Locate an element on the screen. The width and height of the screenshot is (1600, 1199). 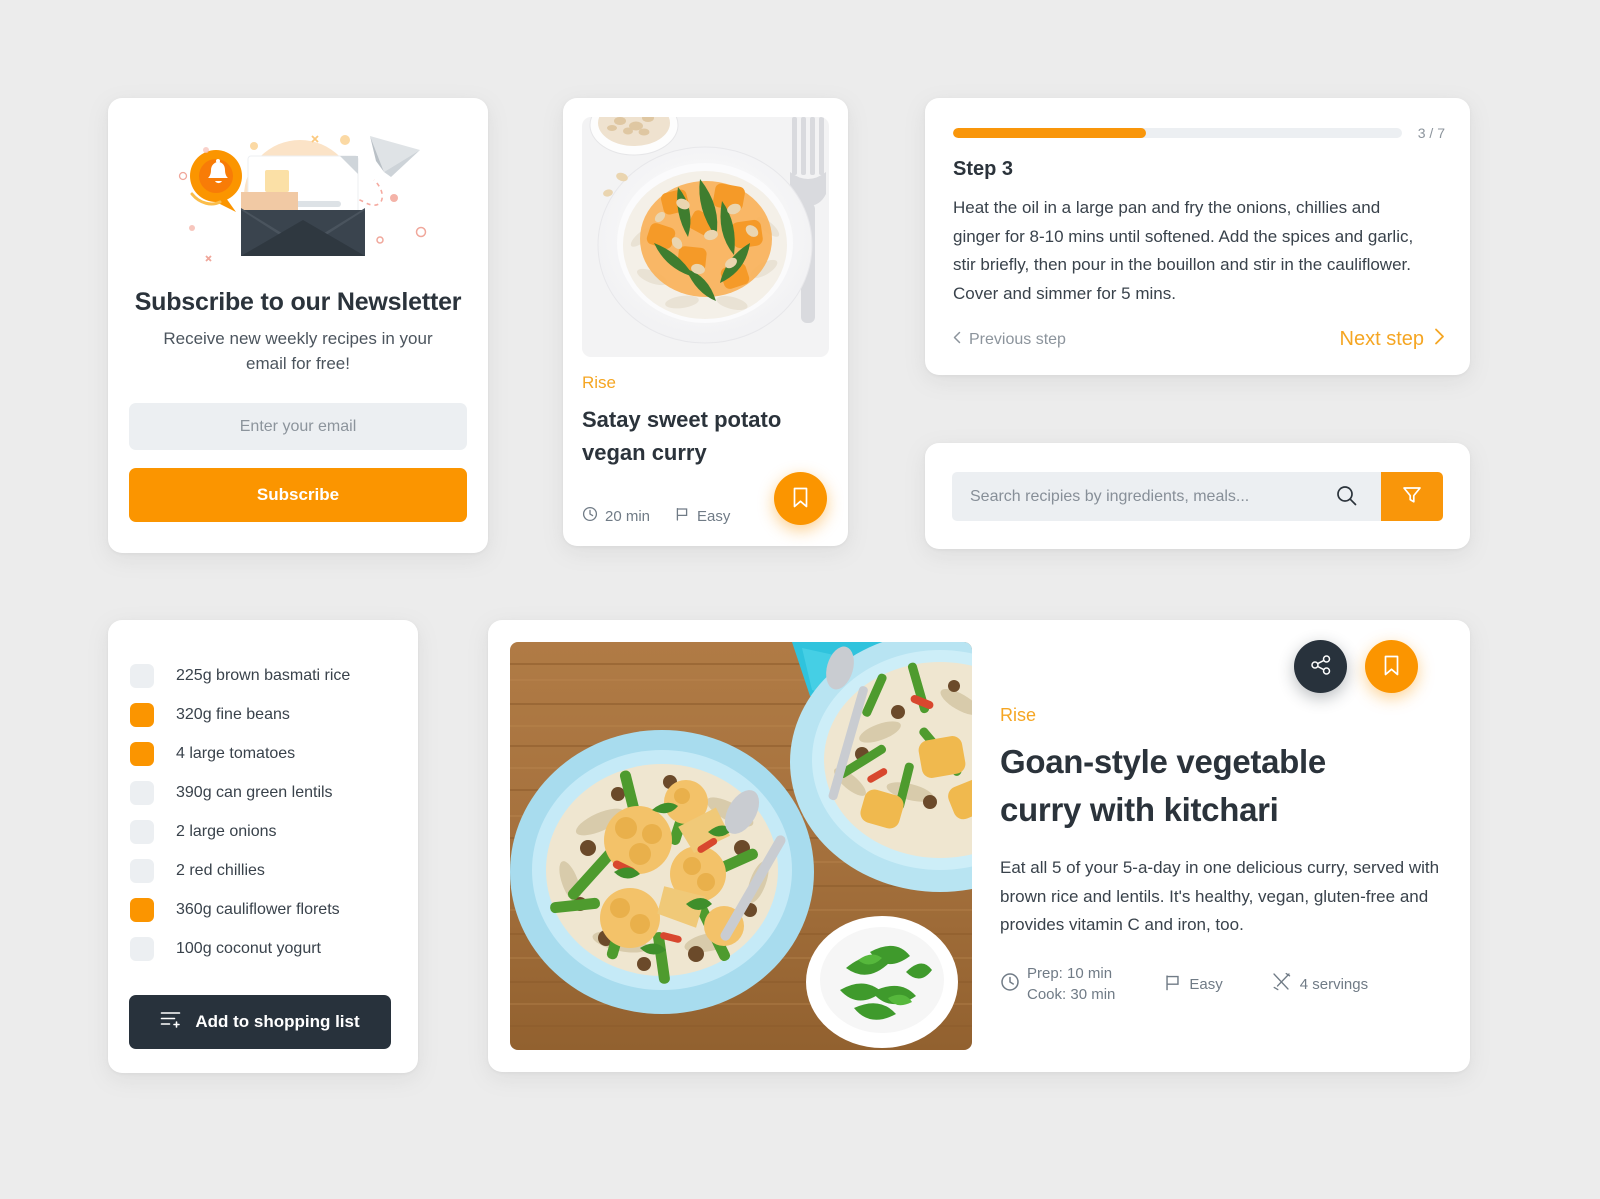
subscribe-button: Subscribe is located at coordinates (298, 495).